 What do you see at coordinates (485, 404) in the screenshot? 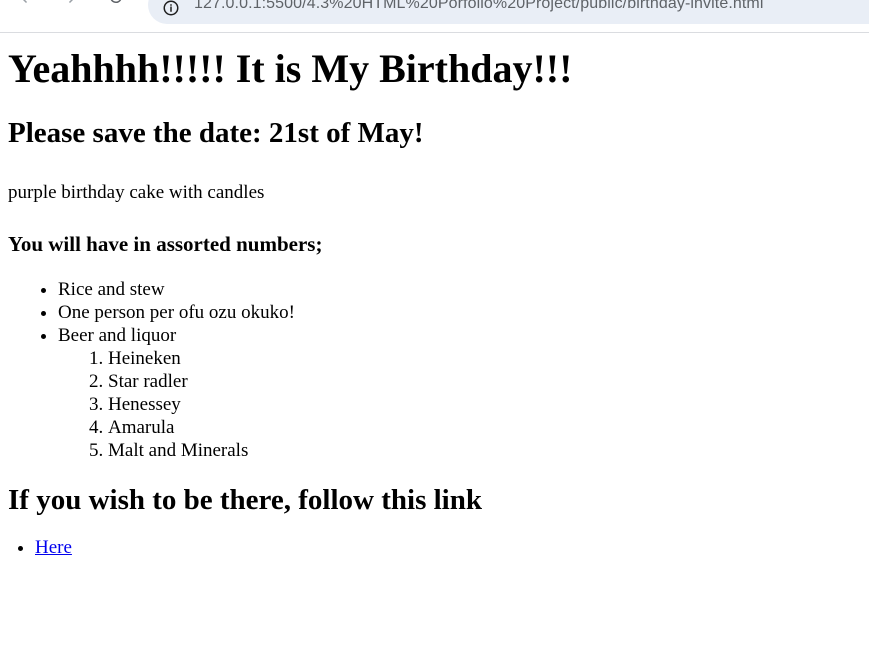
I see `drink-item: Henessey` at bounding box center [485, 404].